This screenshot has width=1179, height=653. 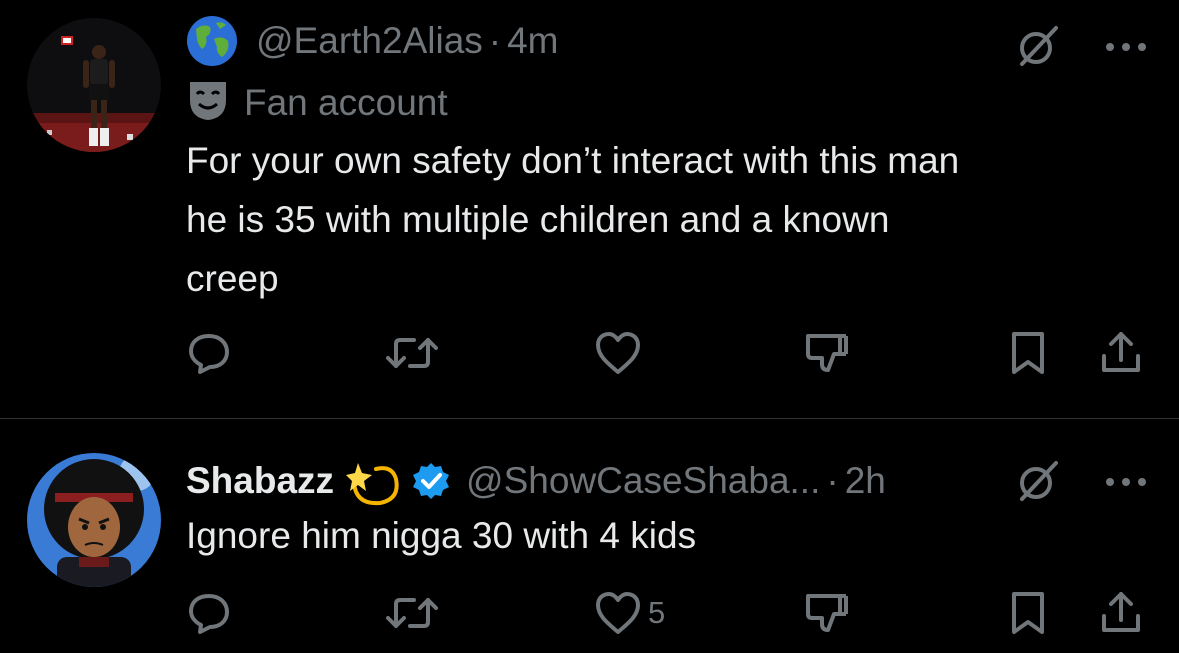 What do you see at coordinates (657, 612) in the screenshot?
I see `like-count: 5` at bounding box center [657, 612].